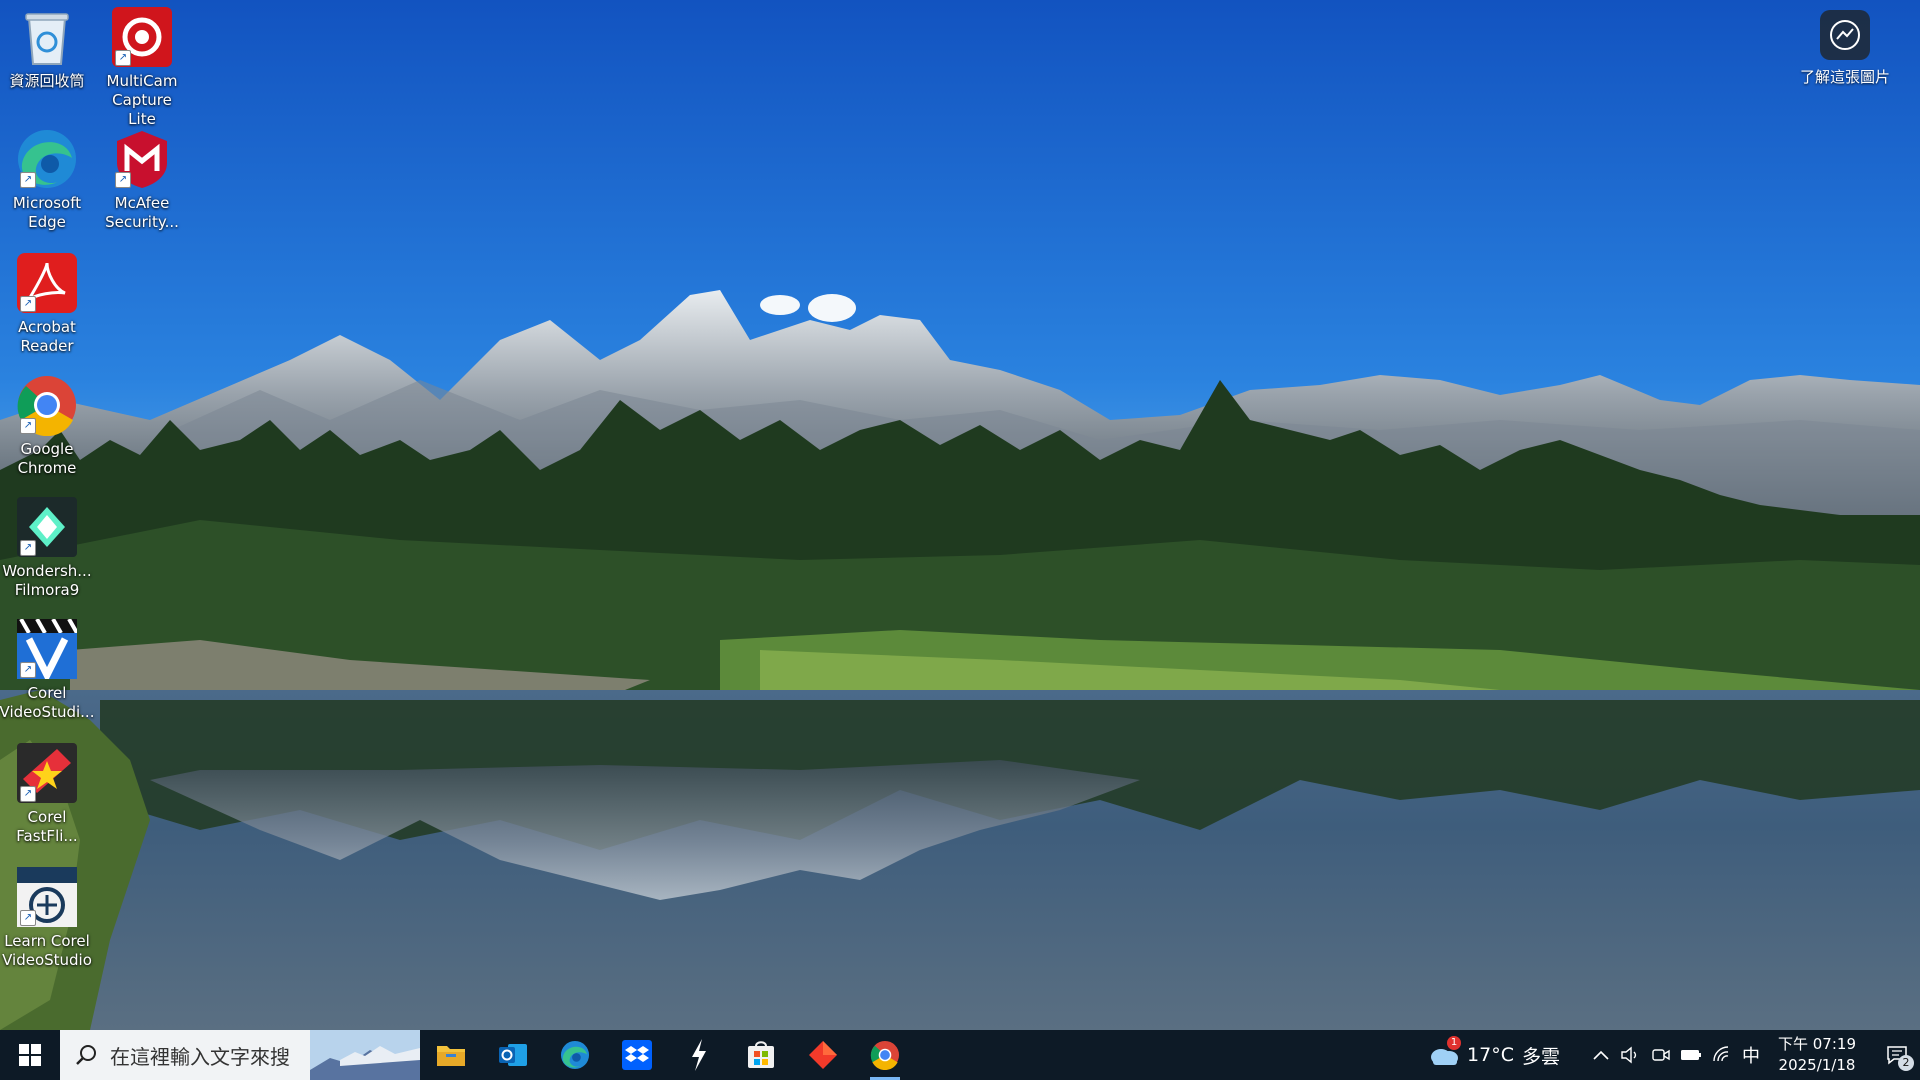 The height and width of the screenshot is (1080, 1920). What do you see at coordinates (1454, 1042) in the screenshot?
I see `weather-alert-badge: 1` at bounding box center [1454, 1042].